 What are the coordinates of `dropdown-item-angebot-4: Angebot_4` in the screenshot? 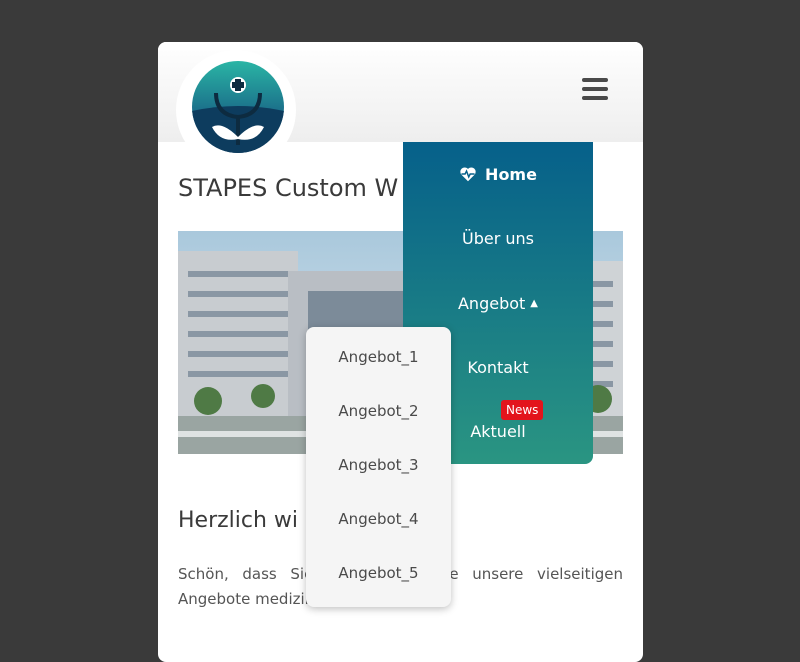 It's located at (378, 519).